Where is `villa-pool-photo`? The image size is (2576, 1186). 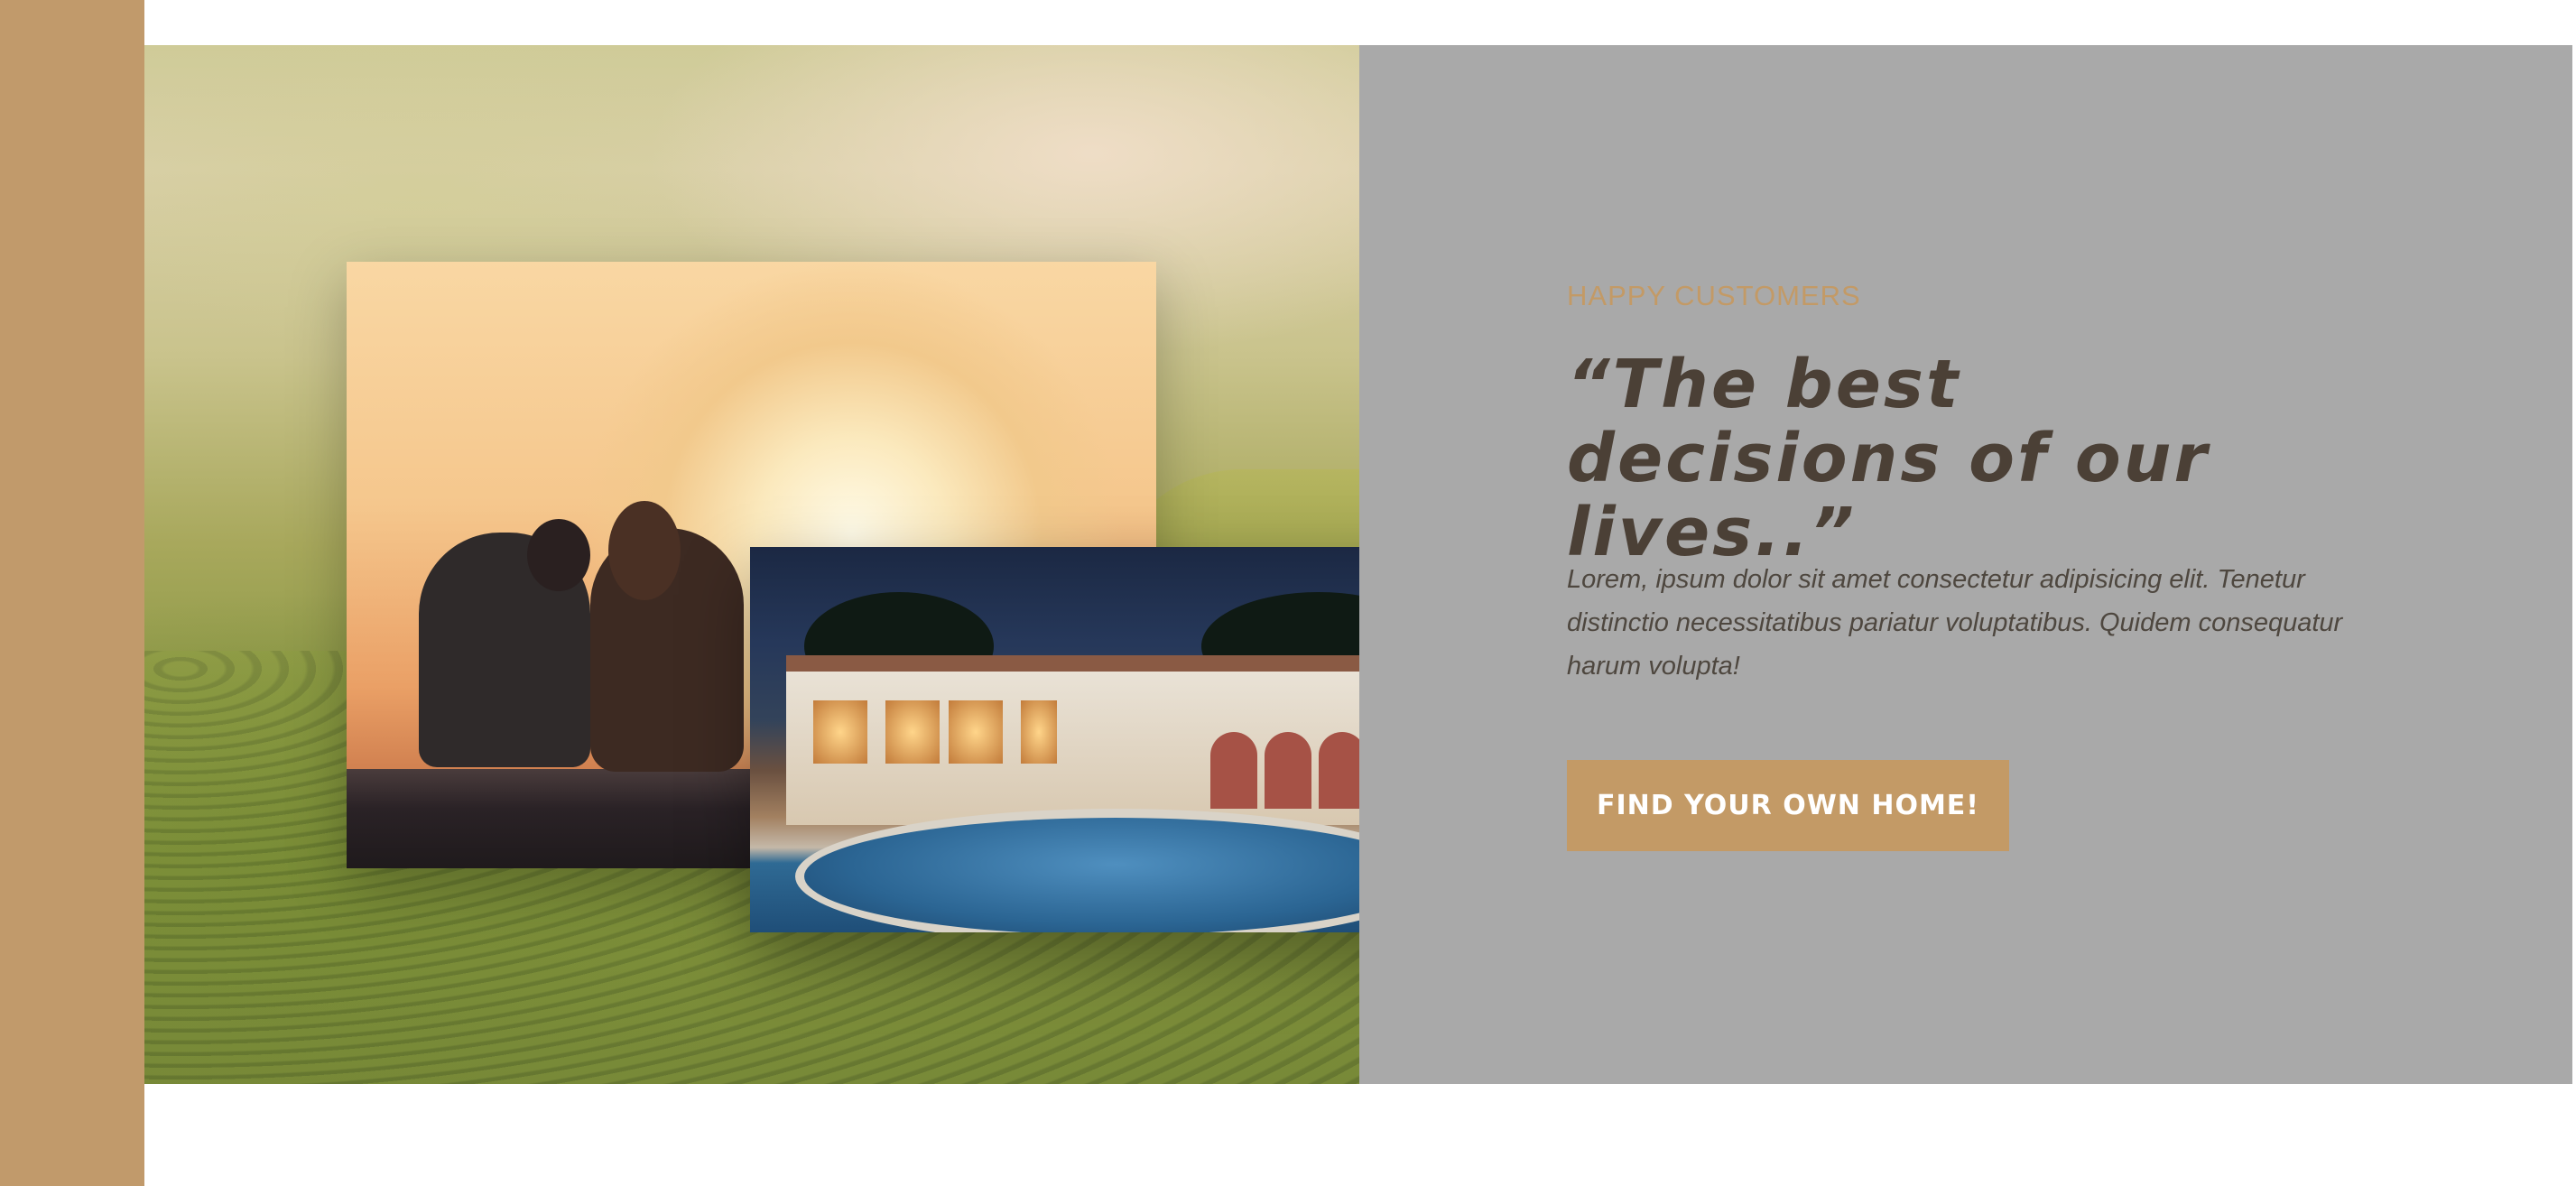
villa-pool-photo is located at coordinates (1100, 739).